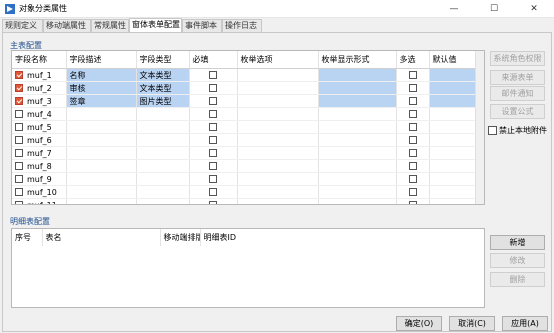 This screenshot has width=554, height=333. I want to click on source-form-button: 来源表单, so click(517, 77).